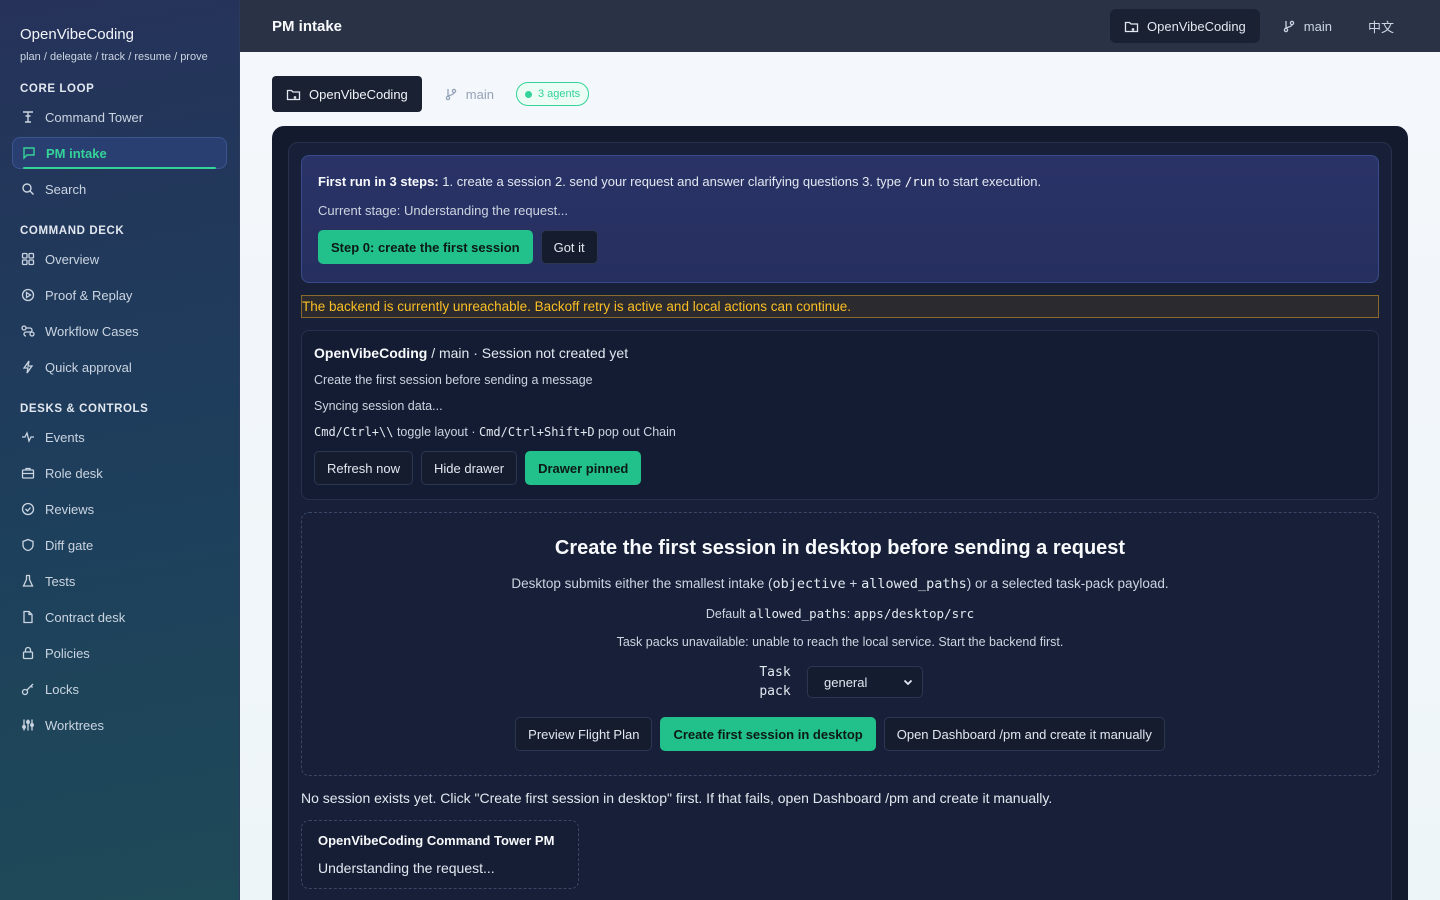 This screenshot has height=900, width=1440. Describe the element at coordinates (775, 672) in the screenshot. I see `task-pack-label-line1: Task` at that location.